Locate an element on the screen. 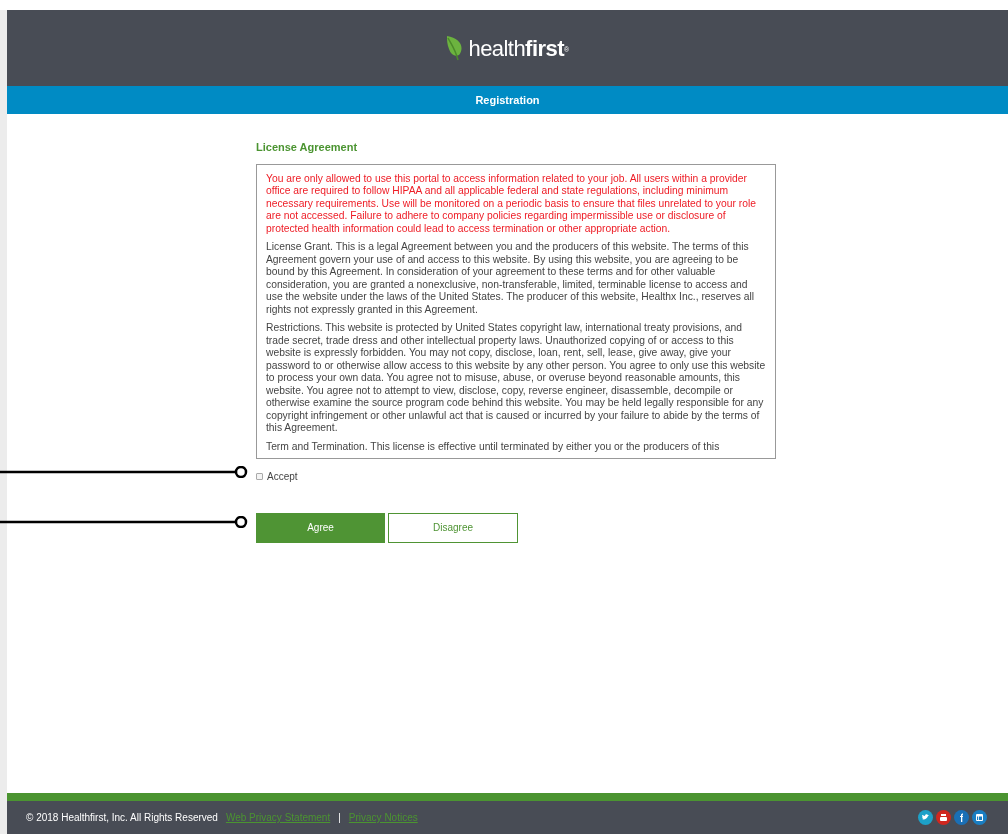 Image resolution: width=1008 pixels, height=834 pixels. section-heading: License Agreement is located at coordinates (307, 147).